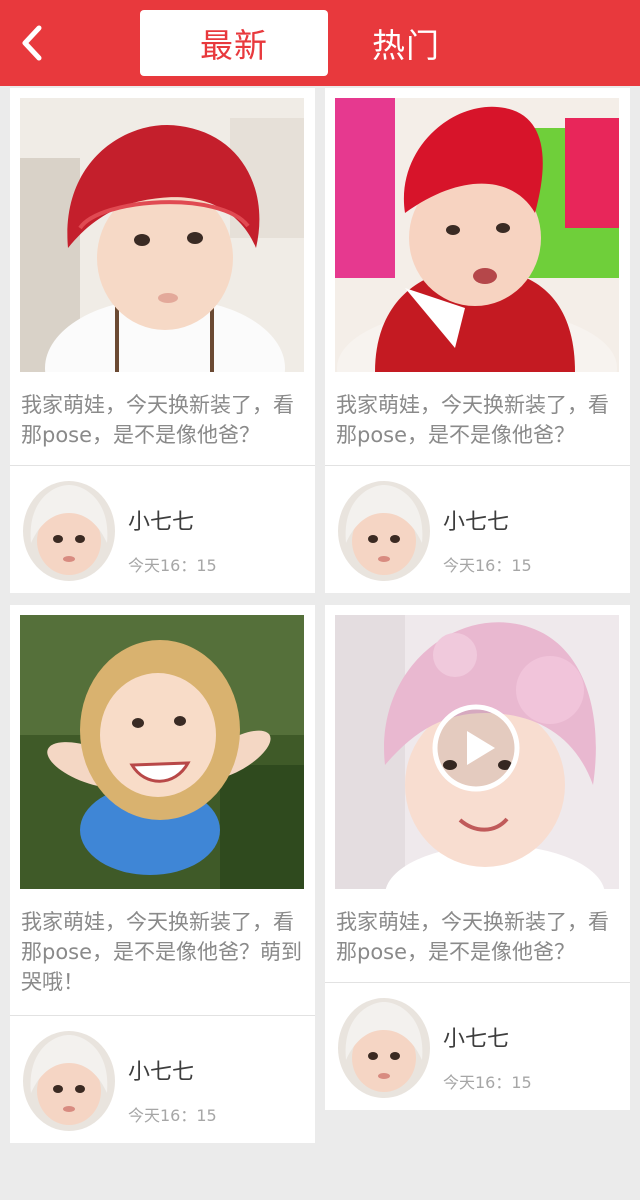 The width and height of the screenshot is (640, 1200). I want to click on chevron-left-icon, so click(32, 43).